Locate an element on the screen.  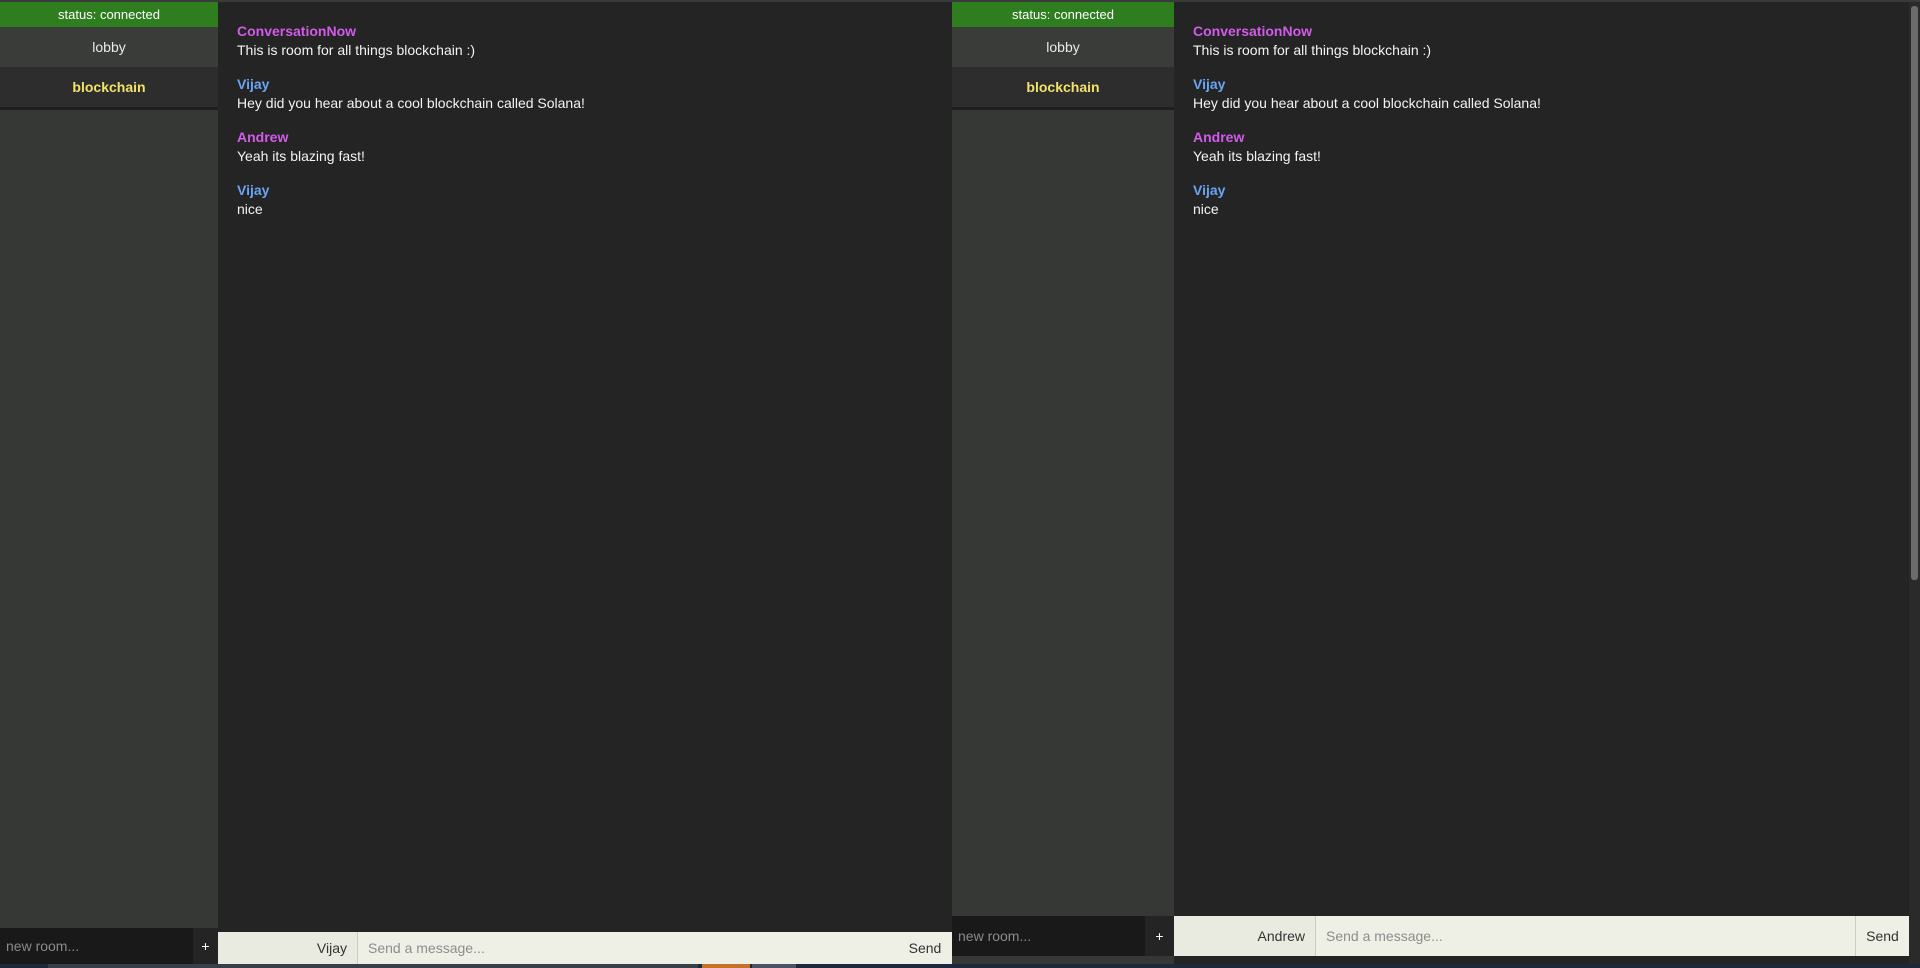
scrollbar-thumb is located at coordinates (1914, 293).